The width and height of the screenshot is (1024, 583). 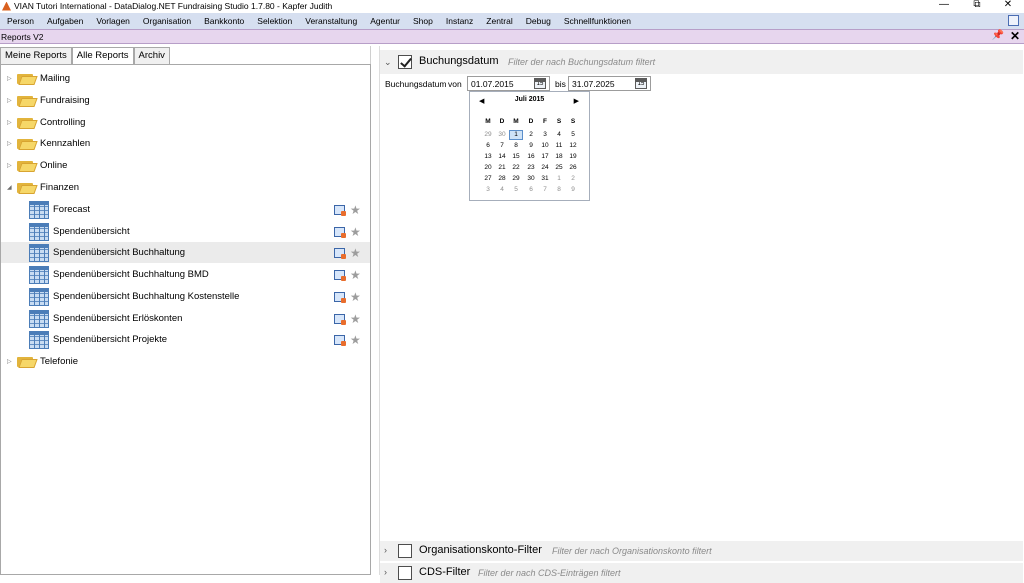 What do you see at coordinates (559, 168) in the screenshot?
I see `calendar-day: 25` at bounding box center [559, 168].